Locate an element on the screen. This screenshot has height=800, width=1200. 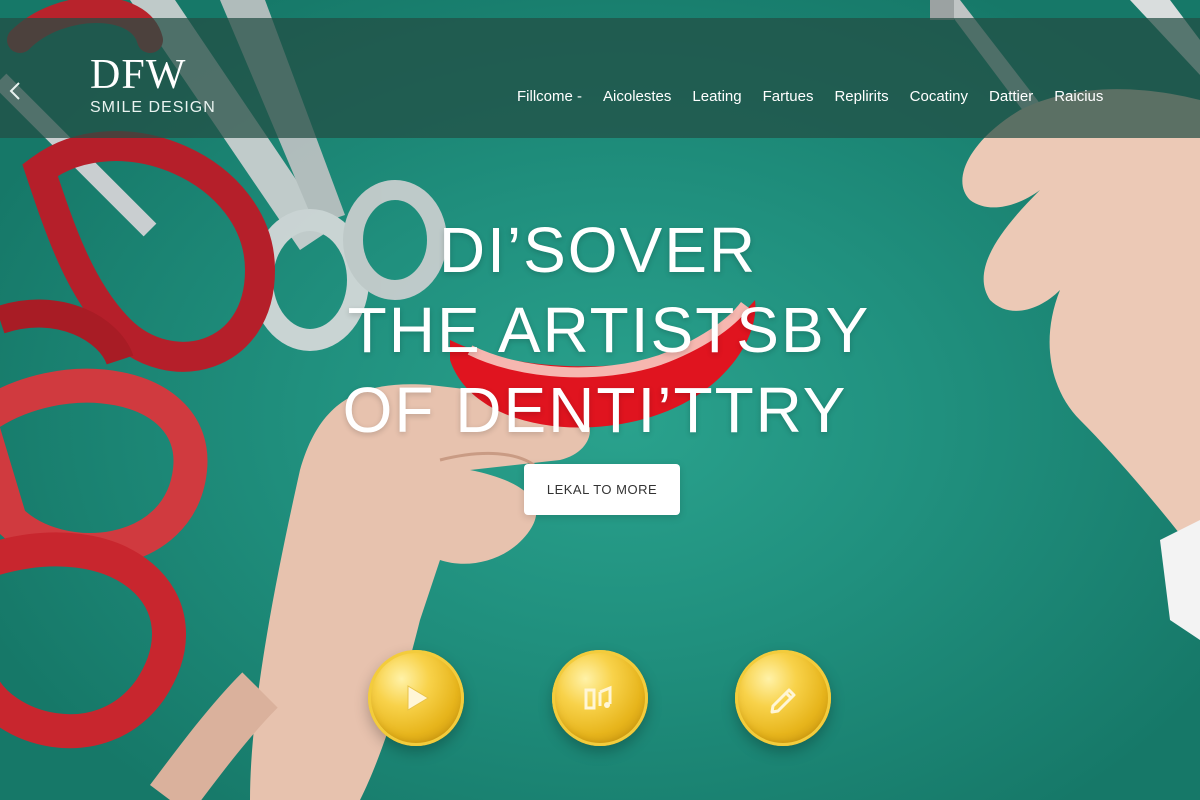
nav-link-fillcome: Fillcome - is located at coordinates (549, 97).